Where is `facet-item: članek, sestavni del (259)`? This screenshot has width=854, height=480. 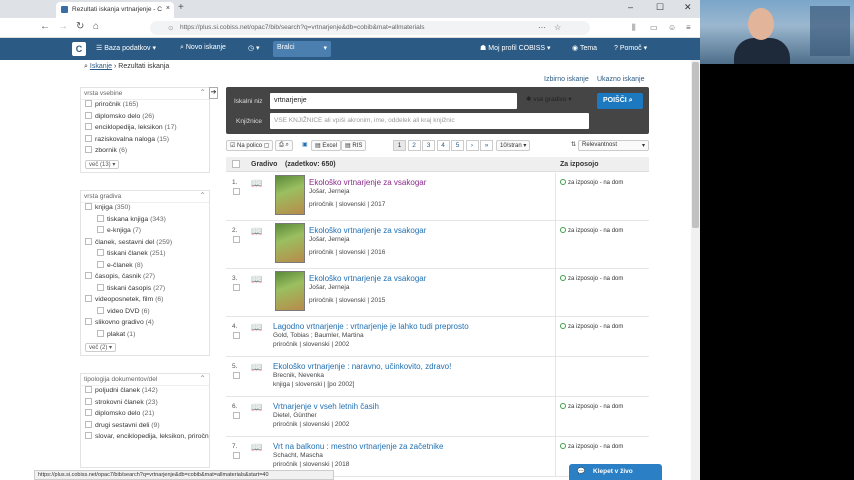 facet-item: članek, sestavni del (259) is located at coordinates (145, 243).